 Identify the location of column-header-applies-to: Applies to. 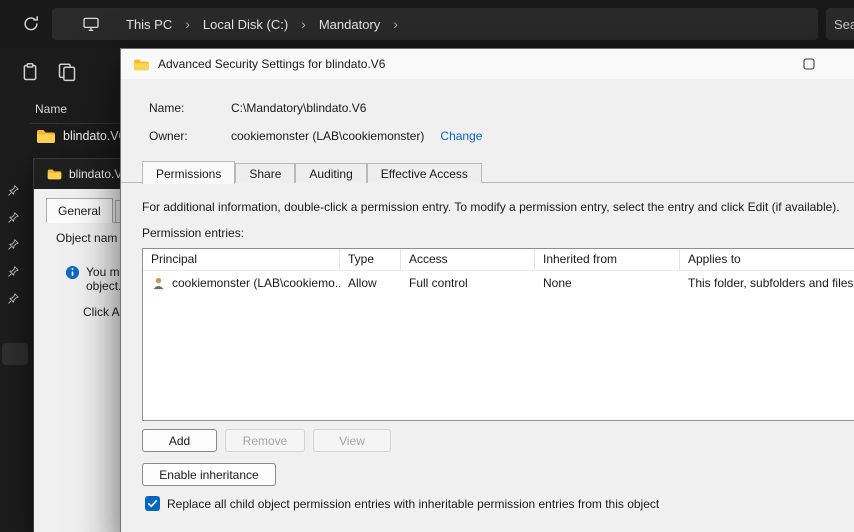
(767, 259).